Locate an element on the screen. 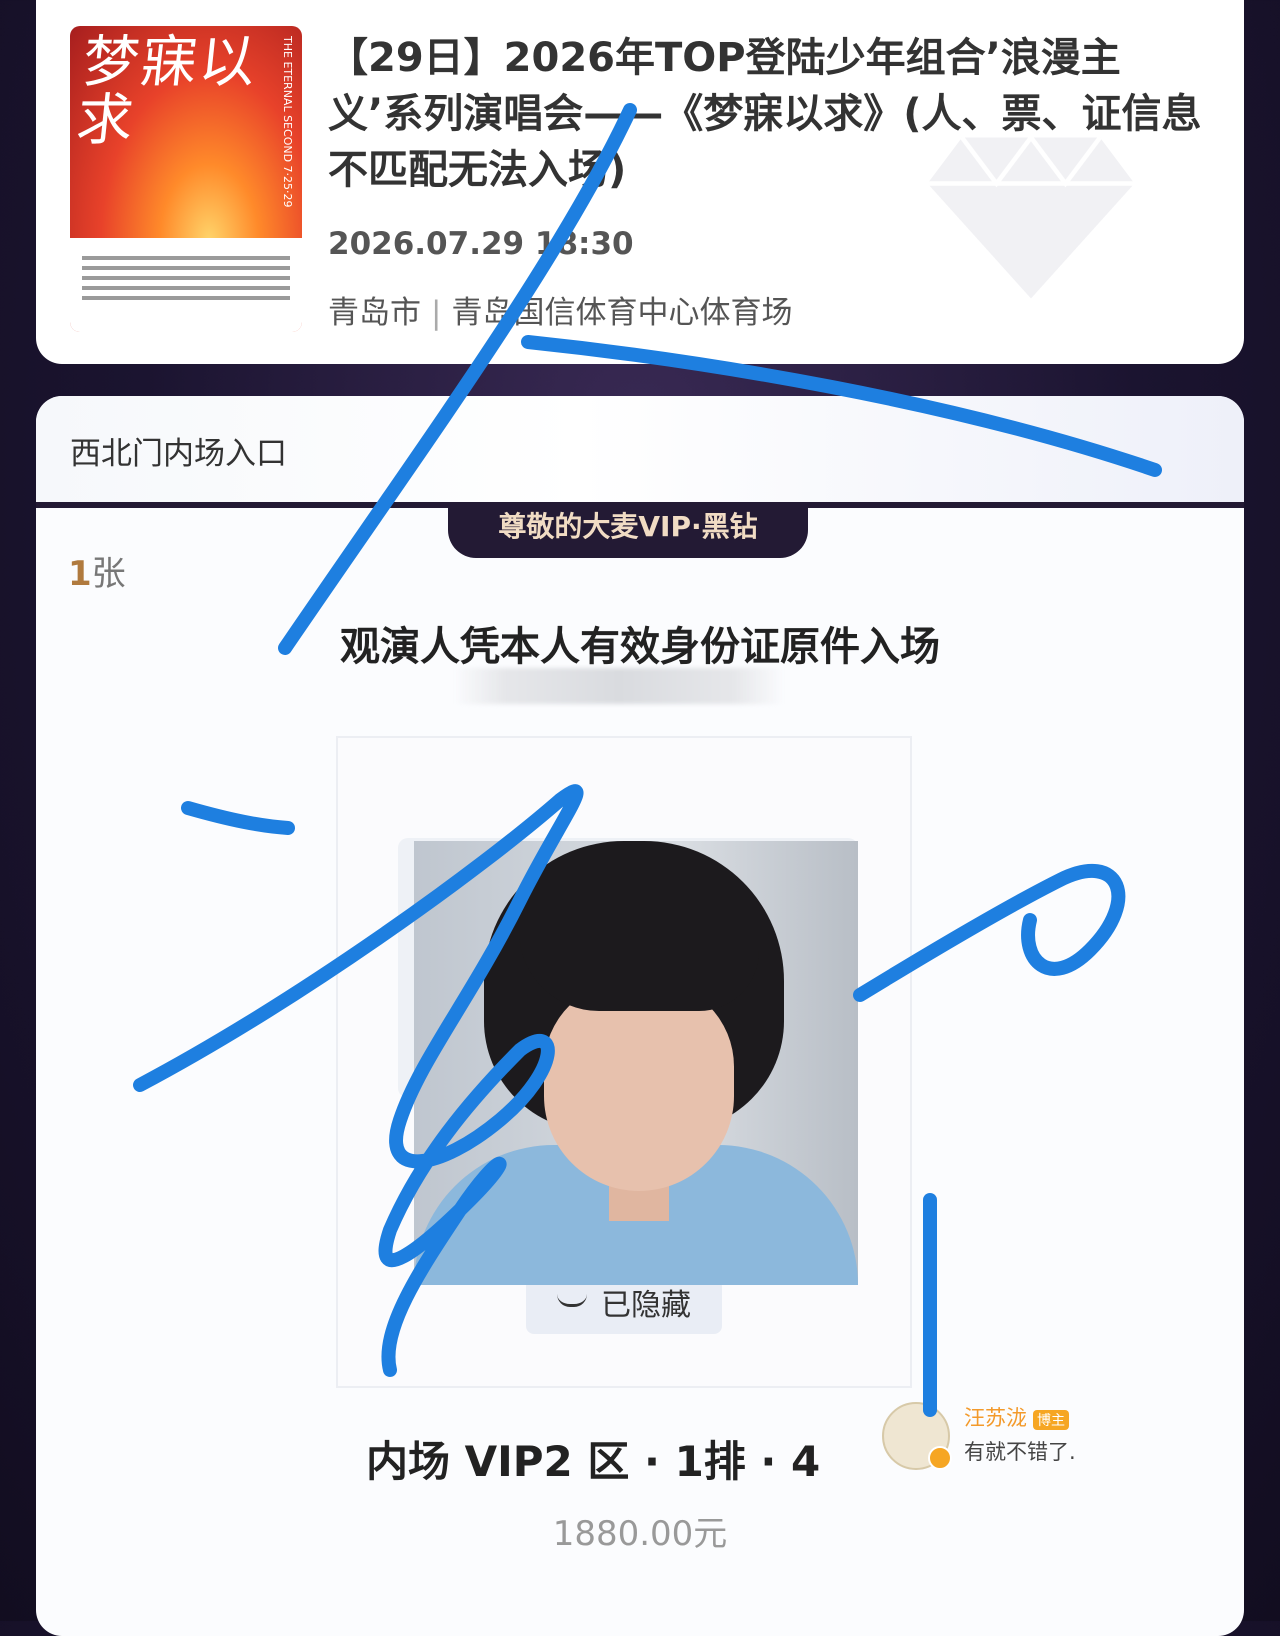  eye-closed-icon is located at coordinates (572, 1300).